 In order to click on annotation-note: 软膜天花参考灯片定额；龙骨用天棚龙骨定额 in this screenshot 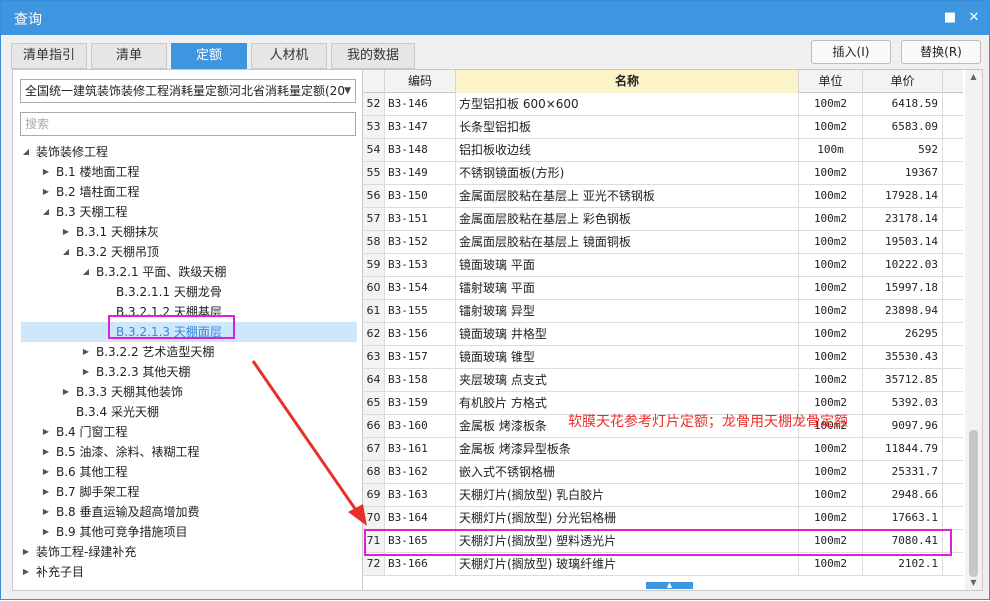, I will do `click(708, 422)`.